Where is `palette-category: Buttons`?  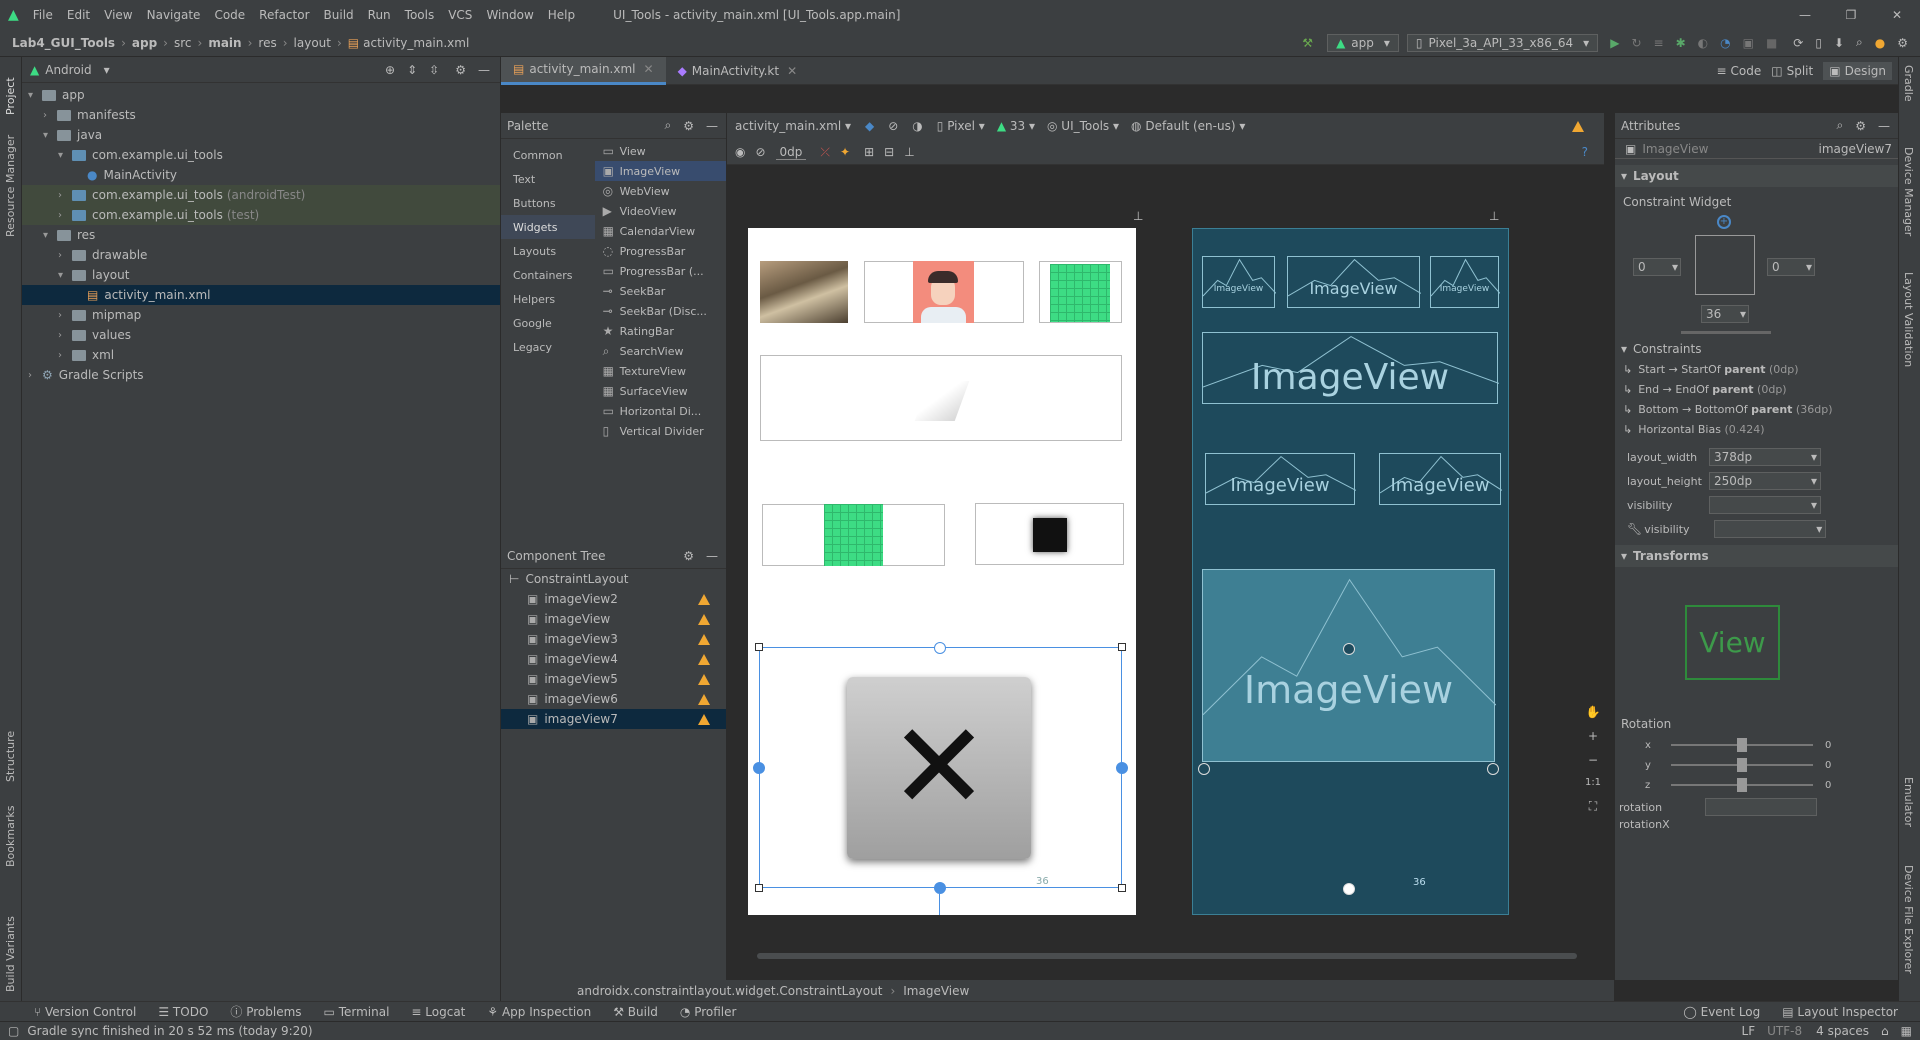 palette-category: Buttons is located at coordinates (548, 203).